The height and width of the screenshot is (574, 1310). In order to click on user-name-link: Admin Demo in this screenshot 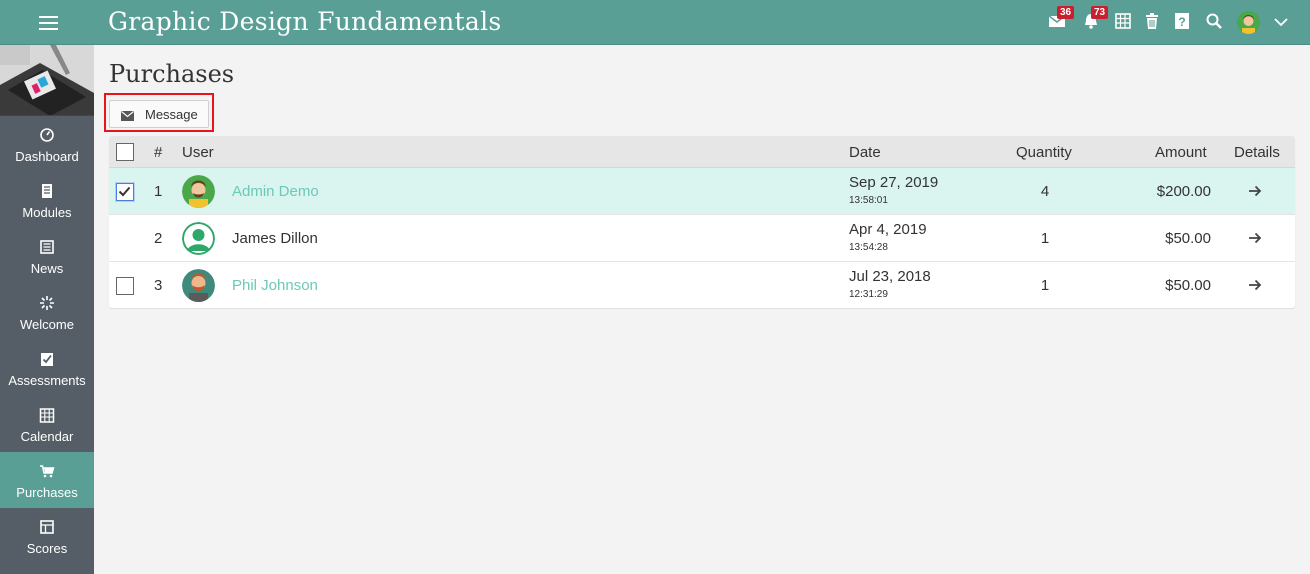, I will do `click(275, 191)`.